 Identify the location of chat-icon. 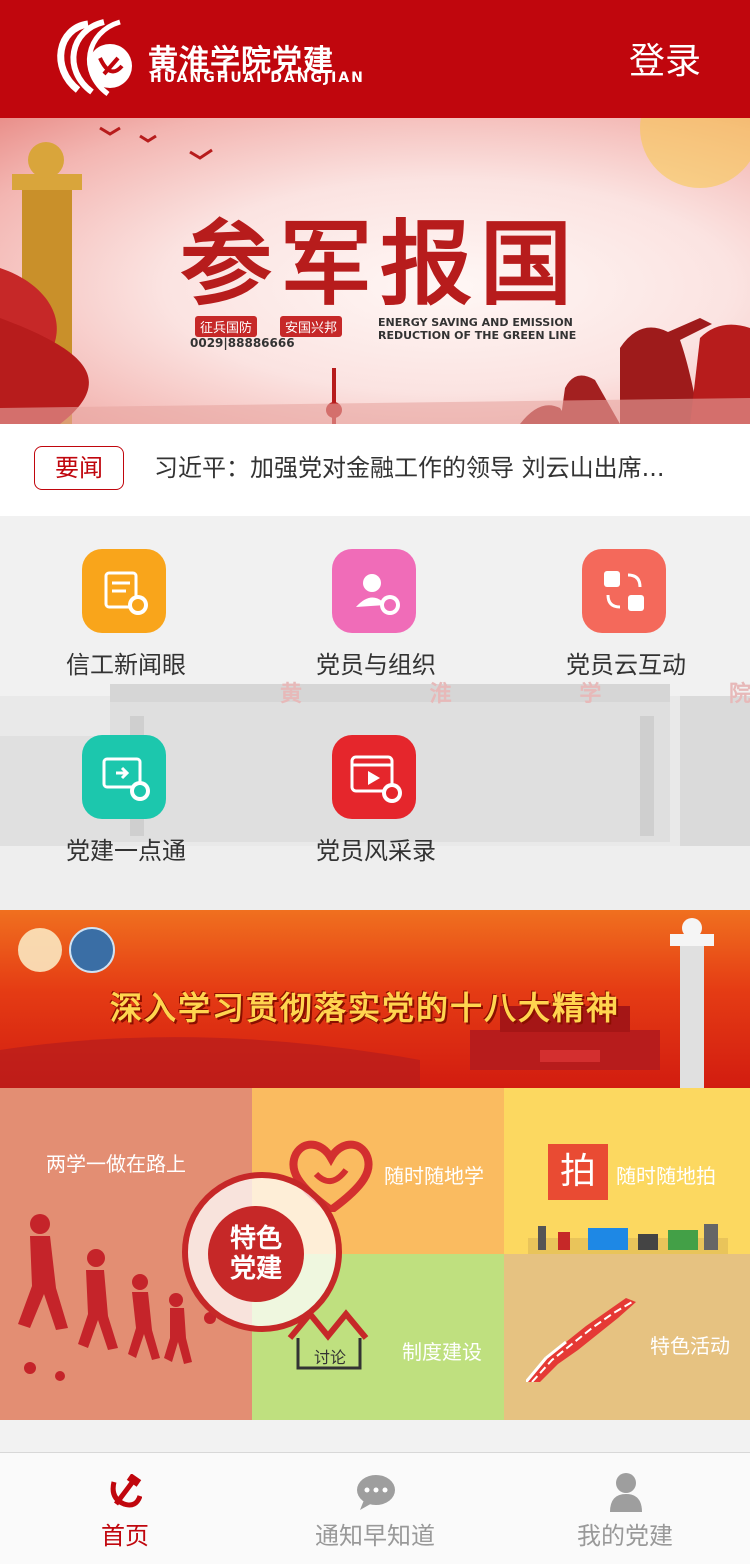
(376, 1492).